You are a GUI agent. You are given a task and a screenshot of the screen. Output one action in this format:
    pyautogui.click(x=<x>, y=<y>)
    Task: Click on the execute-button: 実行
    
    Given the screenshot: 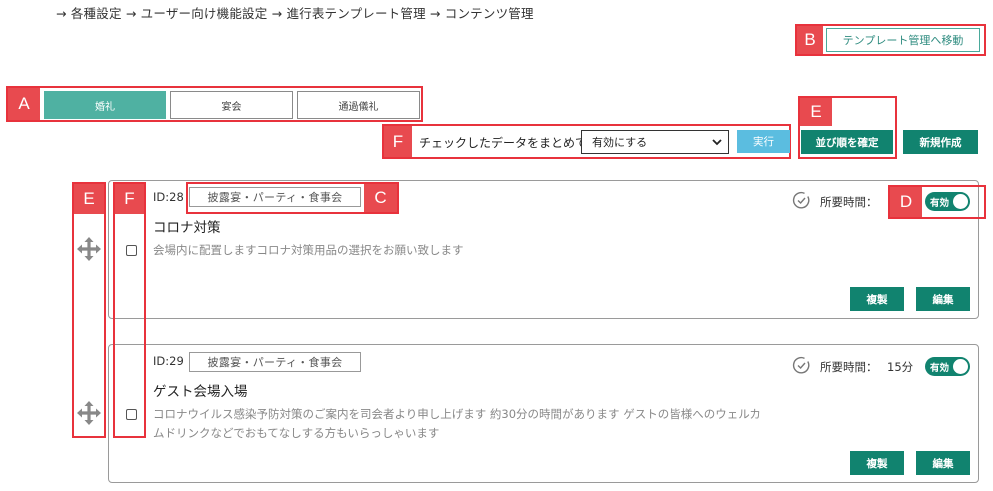 What is the action you would take?
    pyautogui.click(x=763, y=141)
    